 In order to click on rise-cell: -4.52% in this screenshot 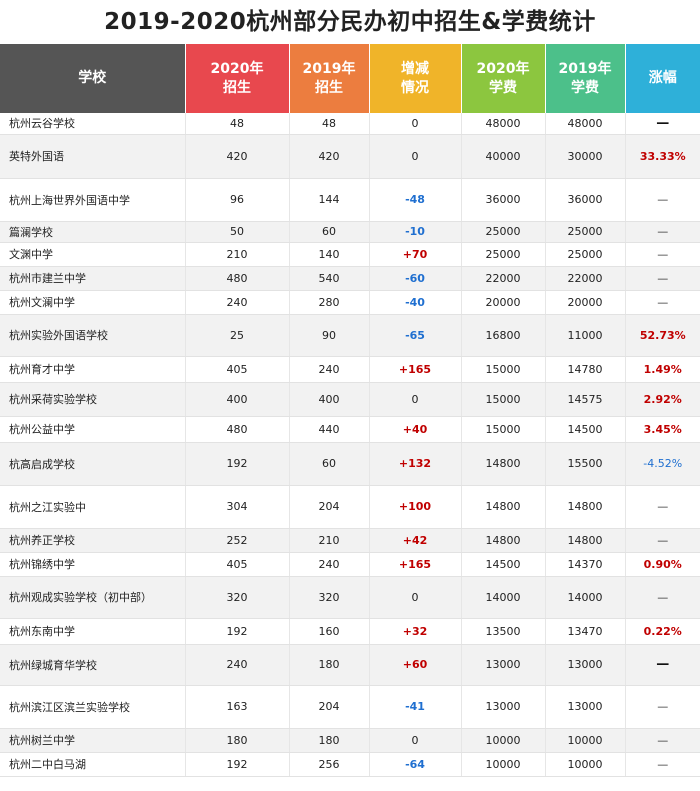, I will do `click(662, 464)`.